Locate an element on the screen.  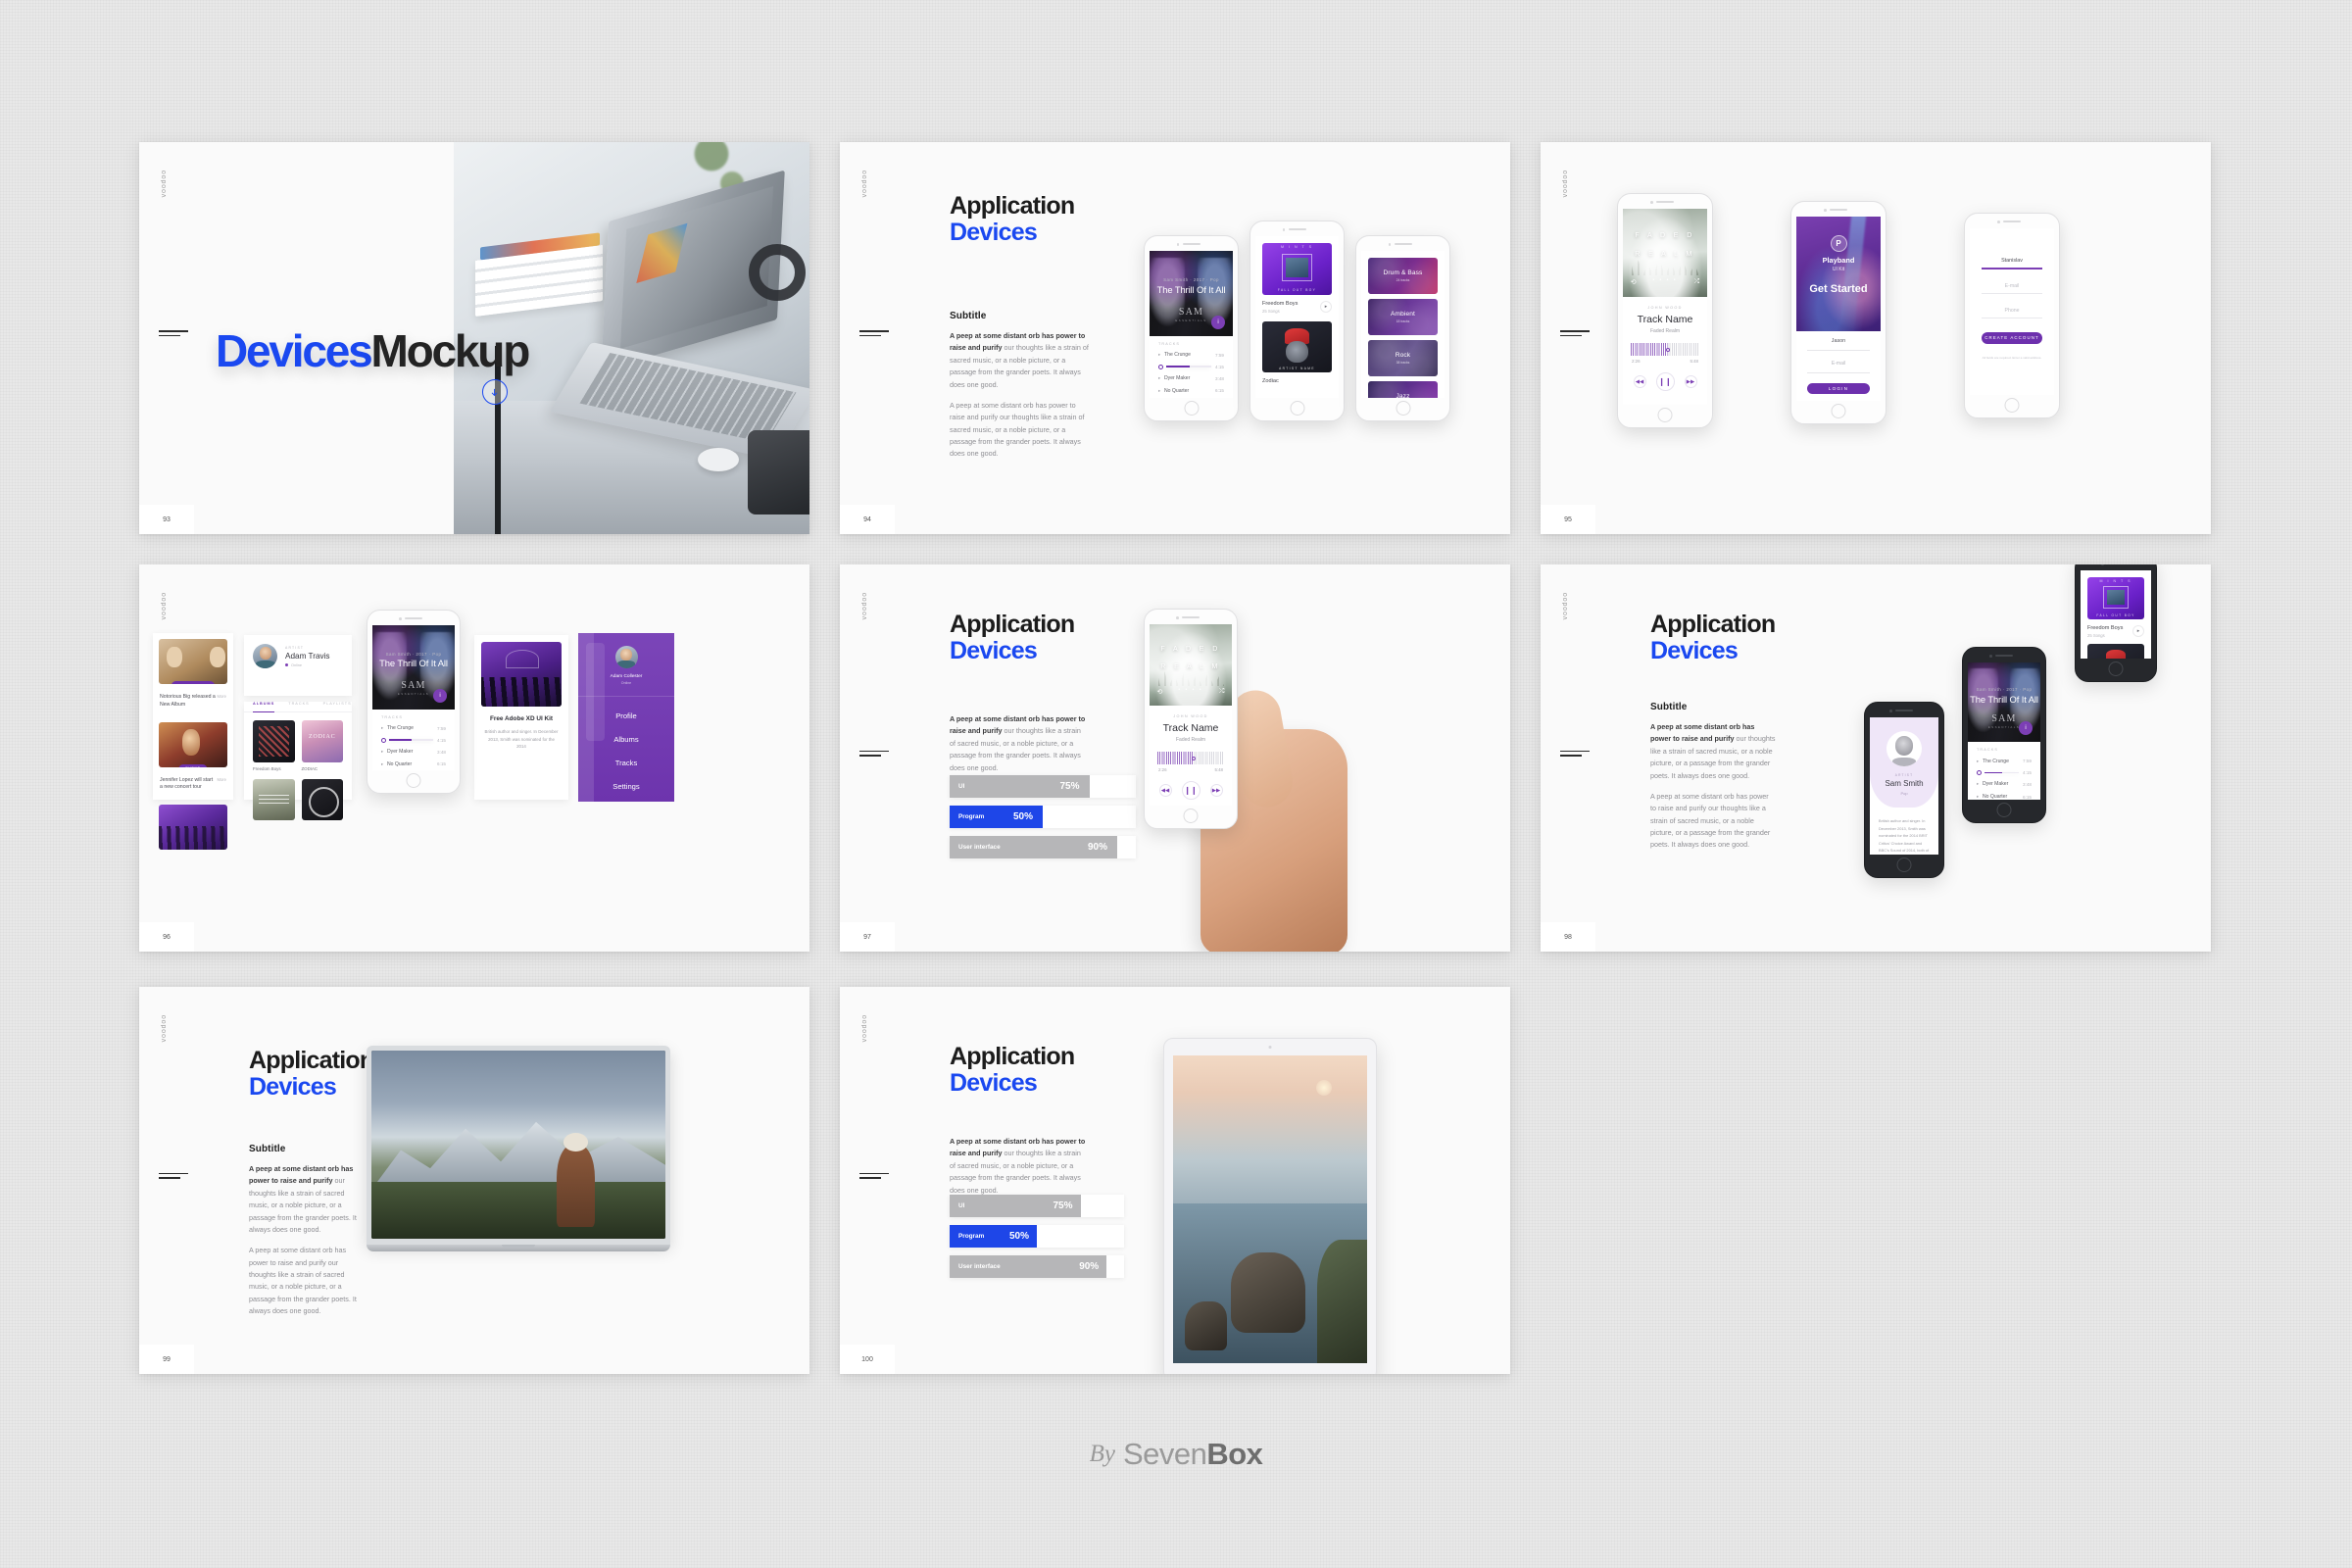
genre-card: Drum & Bass 24 tracks is located at coordinates (1403, 276).